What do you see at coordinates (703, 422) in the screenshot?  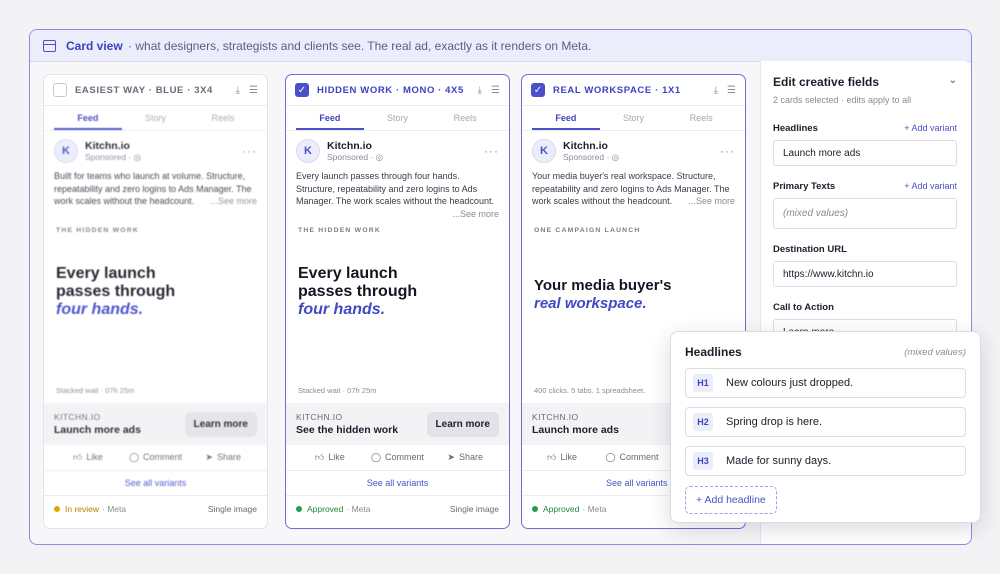 I see `headline-badge: H2` at bounding box center [703, 422].